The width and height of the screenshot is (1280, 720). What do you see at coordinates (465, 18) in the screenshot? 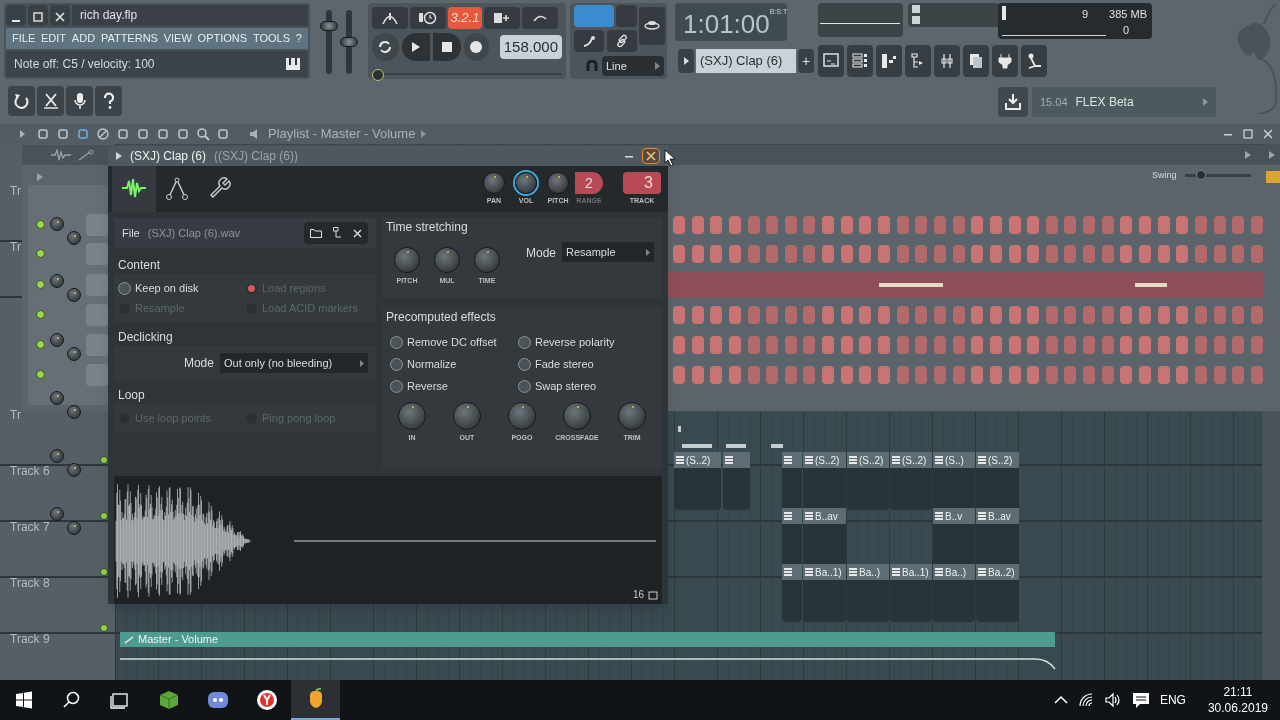
I see `countdown-display: 3.2.1` at bounding box center [465, 18].